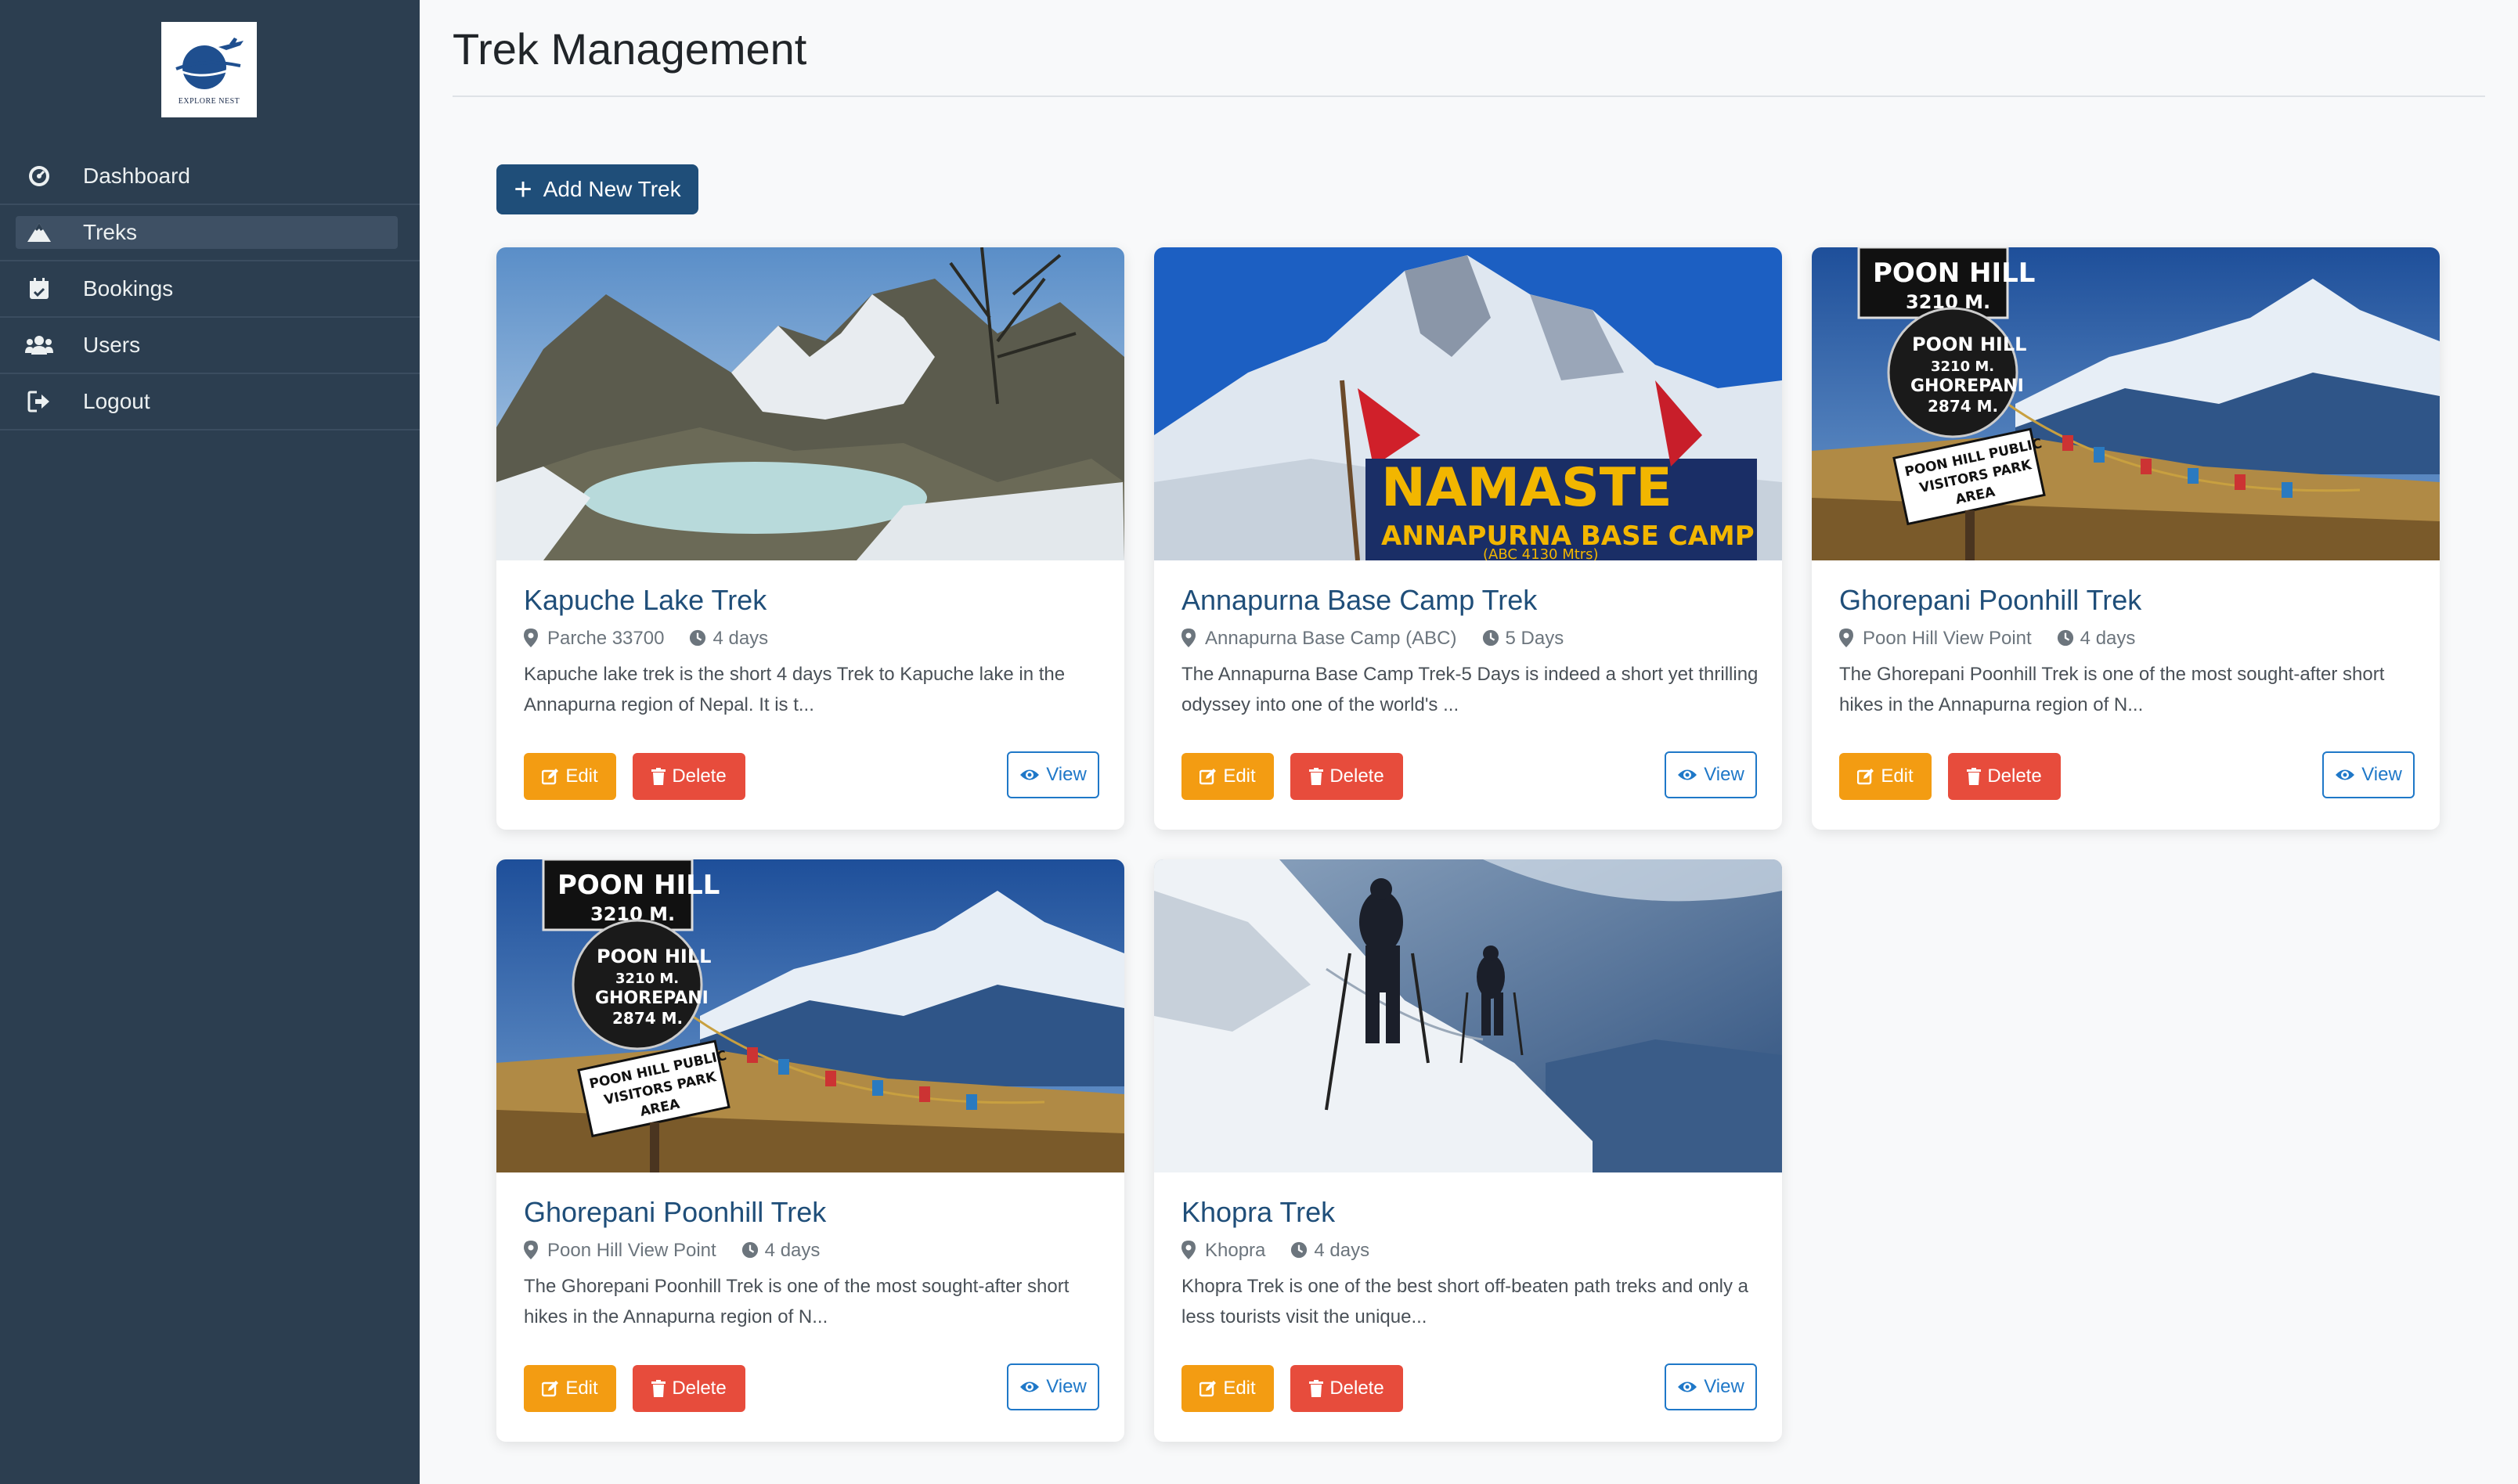 Image resolution: width=2518 pixels, height=1484 pixels. I want to click on trek-meta: Parche 33700 4 days, so click(646, 639).